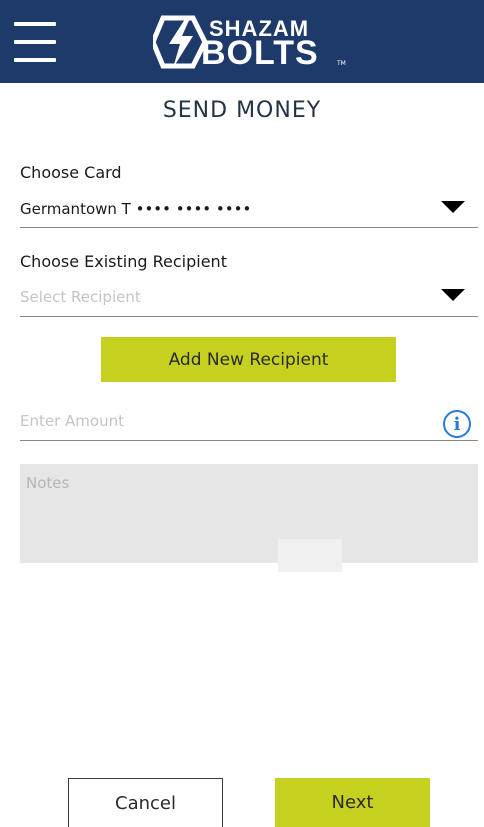 The width and height of the screenshot is (484, 827). Describe the element at coordinates (249, 227) in the screenshot. I see `card-field-underline` at that location.